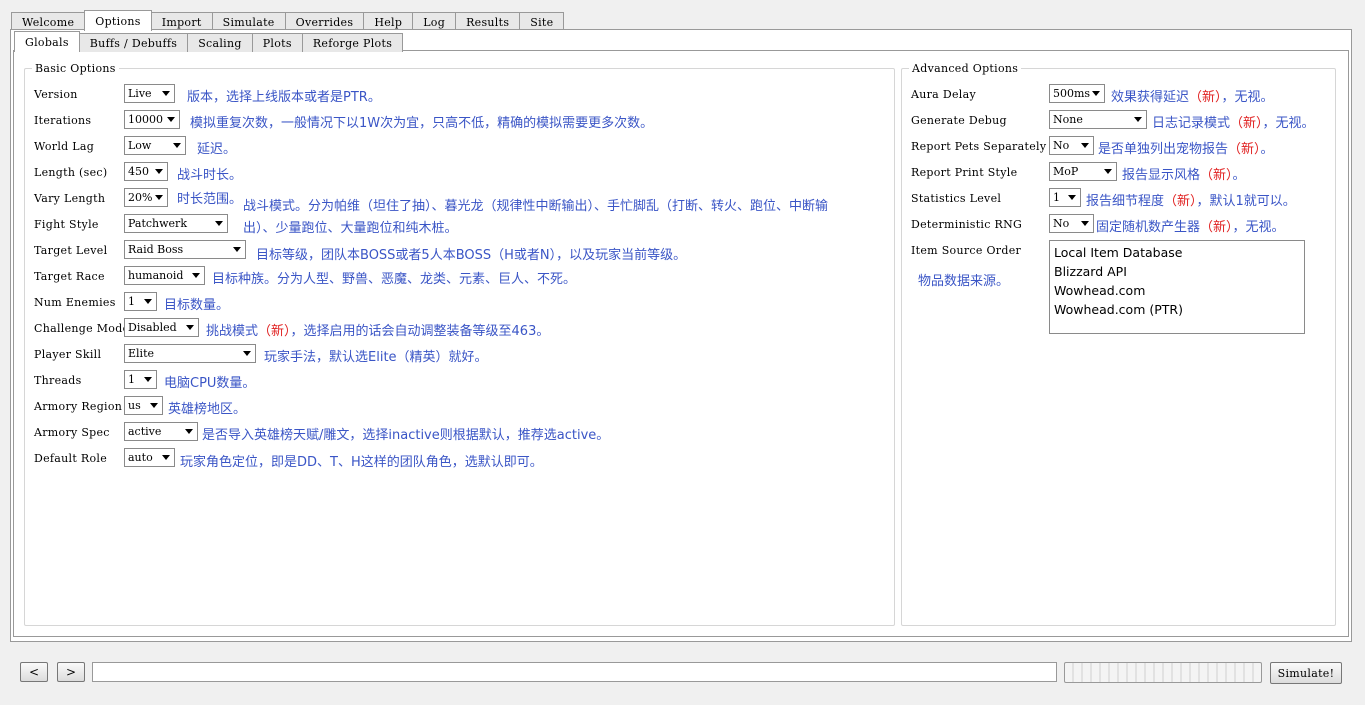 Image resolution: width=1365 pixels, height=705 pixels. I want to click on armory-spec-select: active, so click(161, 431).